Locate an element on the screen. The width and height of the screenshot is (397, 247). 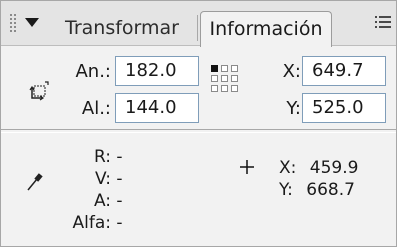
cursor-x-label: X: is located at coordinates (288, 168).